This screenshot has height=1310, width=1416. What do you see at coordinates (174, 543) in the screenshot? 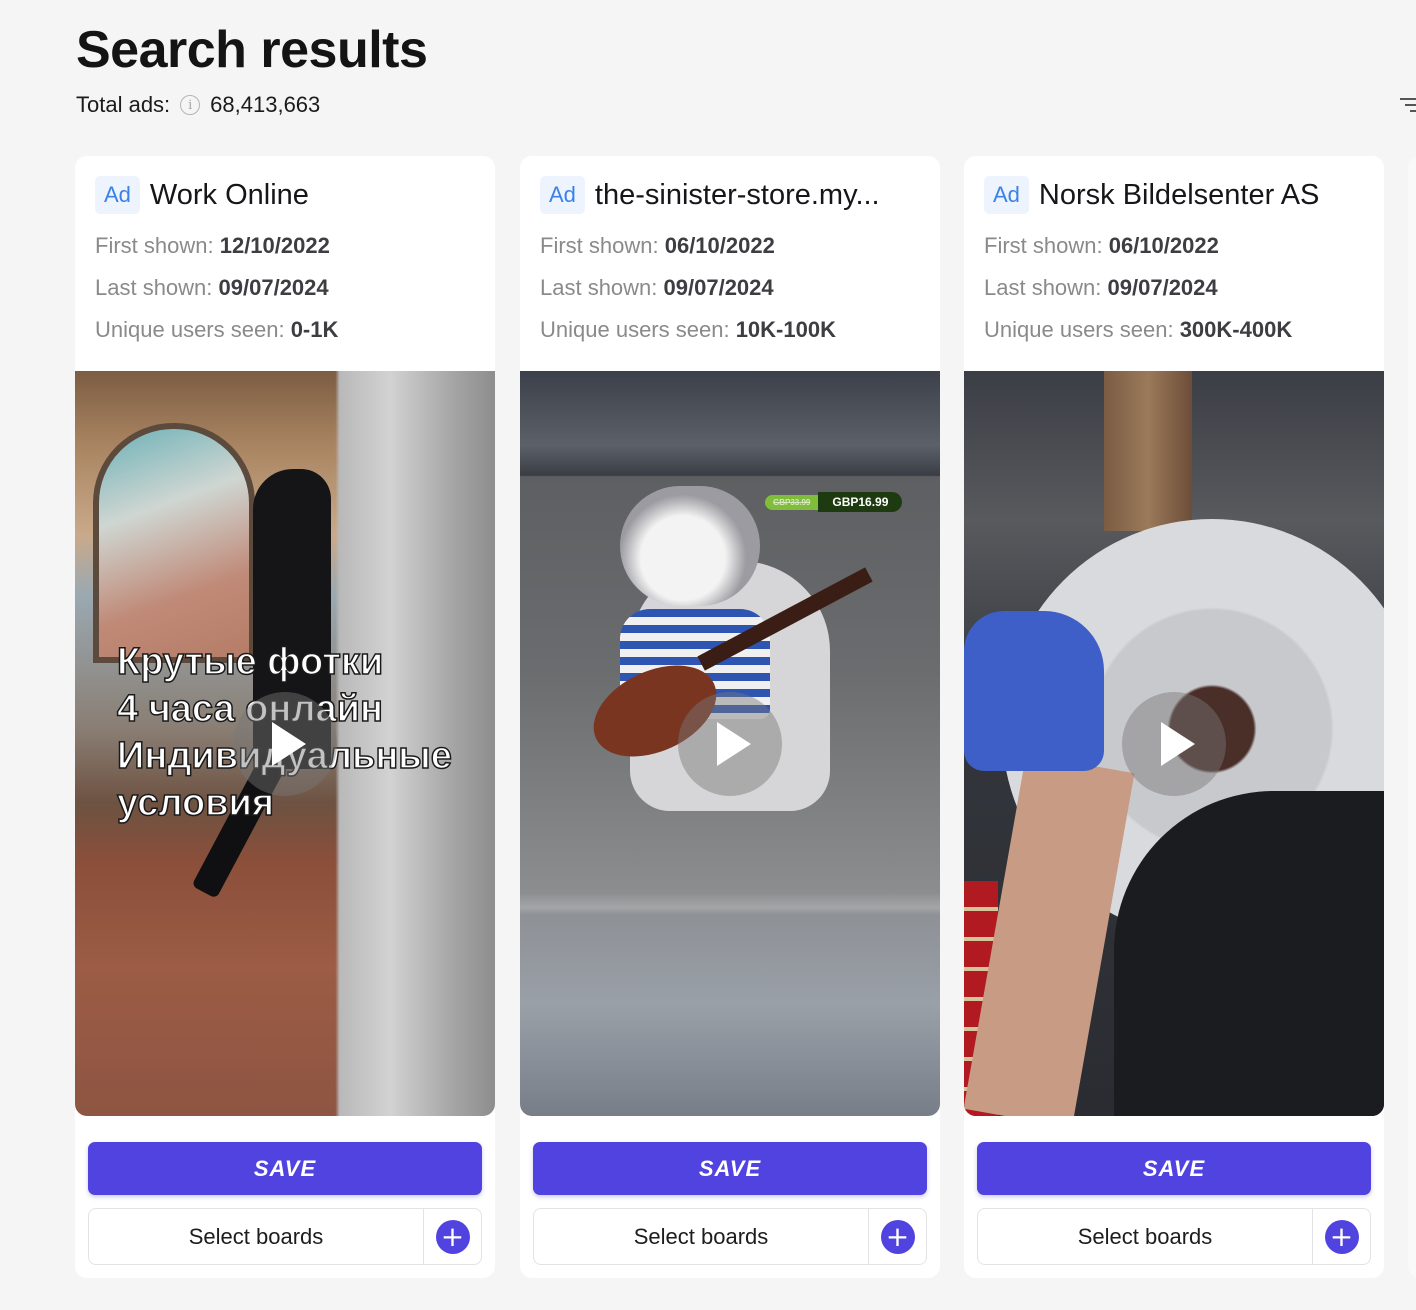
I see `media-arch-window` at bounding box center [174, 543].